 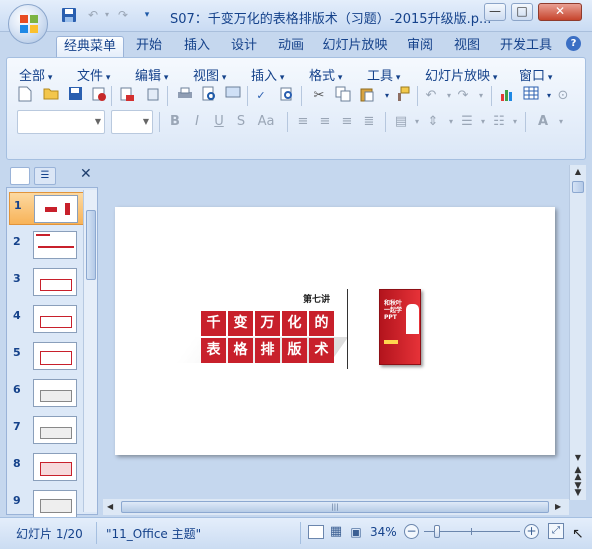 I want to click on slide-sorter-icon: ▦, so click(x=336, y=532).